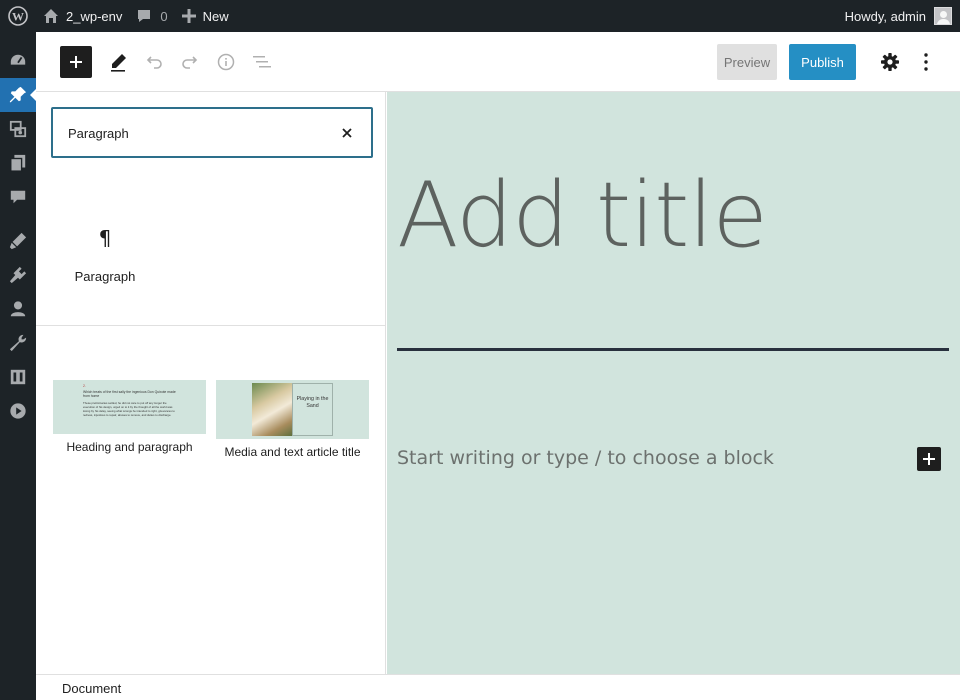  I want to click on pattern-label: Heading and paragraph, so click(129, 447).